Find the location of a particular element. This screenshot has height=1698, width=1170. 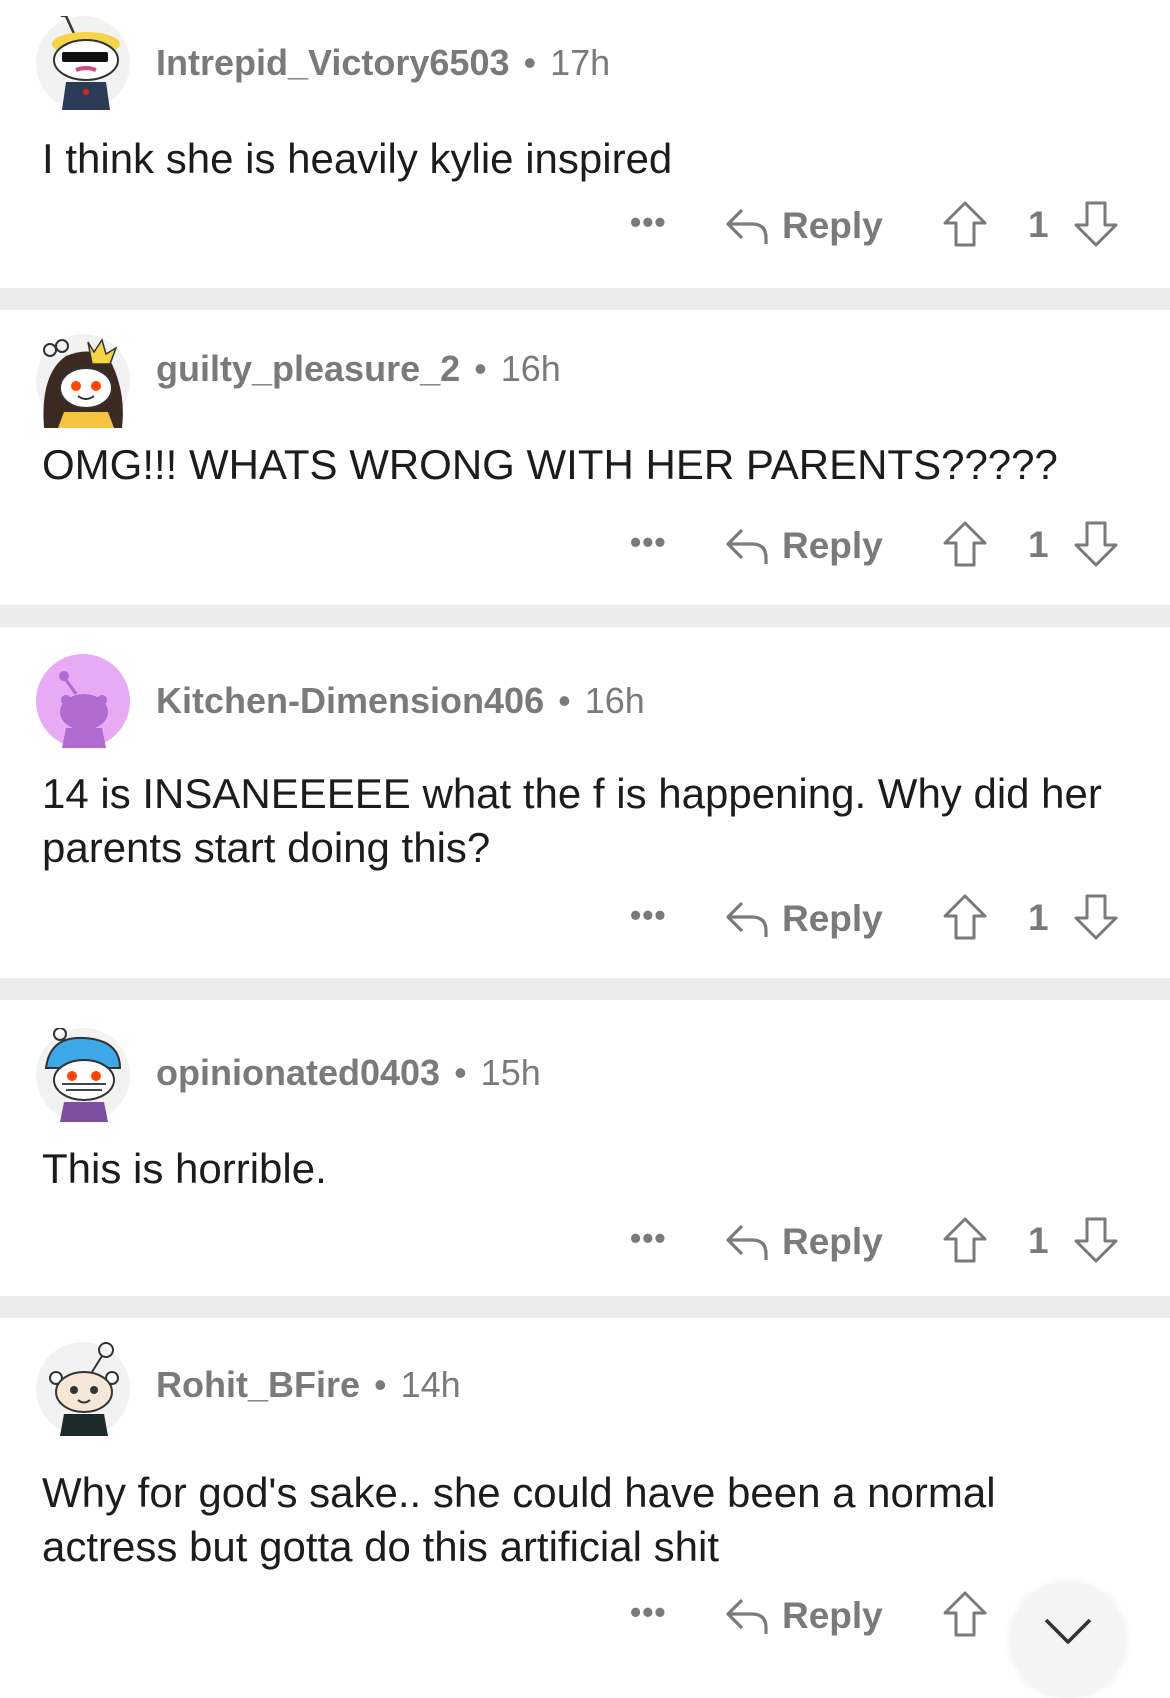

snoo-basic-avatar-icon is located at coordinates (83, 1389).